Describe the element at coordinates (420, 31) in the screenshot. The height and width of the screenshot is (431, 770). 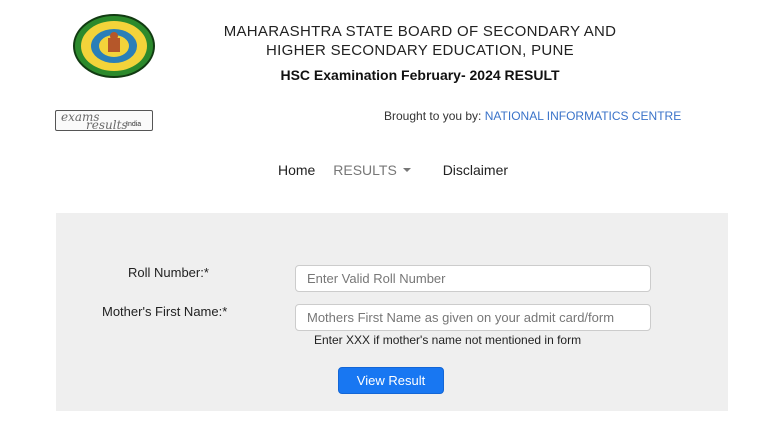
I see `board-title-line1: MAHARASHTRA STATE BOARD OF SECONDARY AND` at that location.